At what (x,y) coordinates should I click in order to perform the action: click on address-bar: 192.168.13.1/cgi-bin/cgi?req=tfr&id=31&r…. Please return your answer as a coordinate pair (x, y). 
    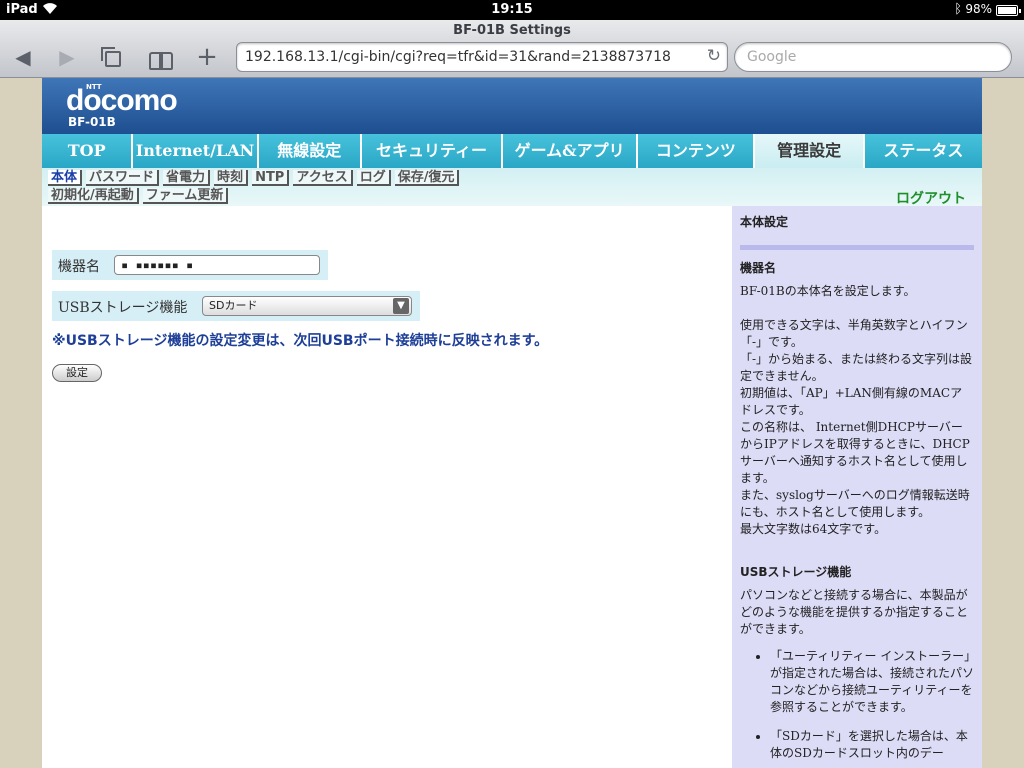
    Looking at the image, I should click on (482, 57).